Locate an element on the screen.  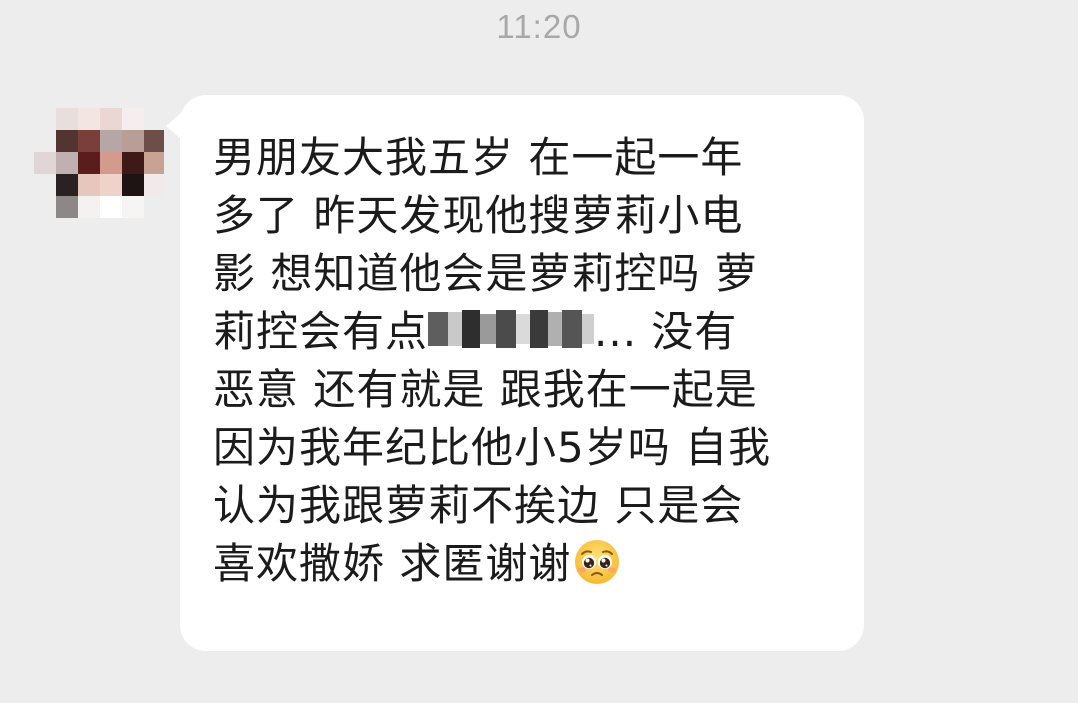
message-line: 莉控会有点 ... 没有 is located at coordinates (528, 332).